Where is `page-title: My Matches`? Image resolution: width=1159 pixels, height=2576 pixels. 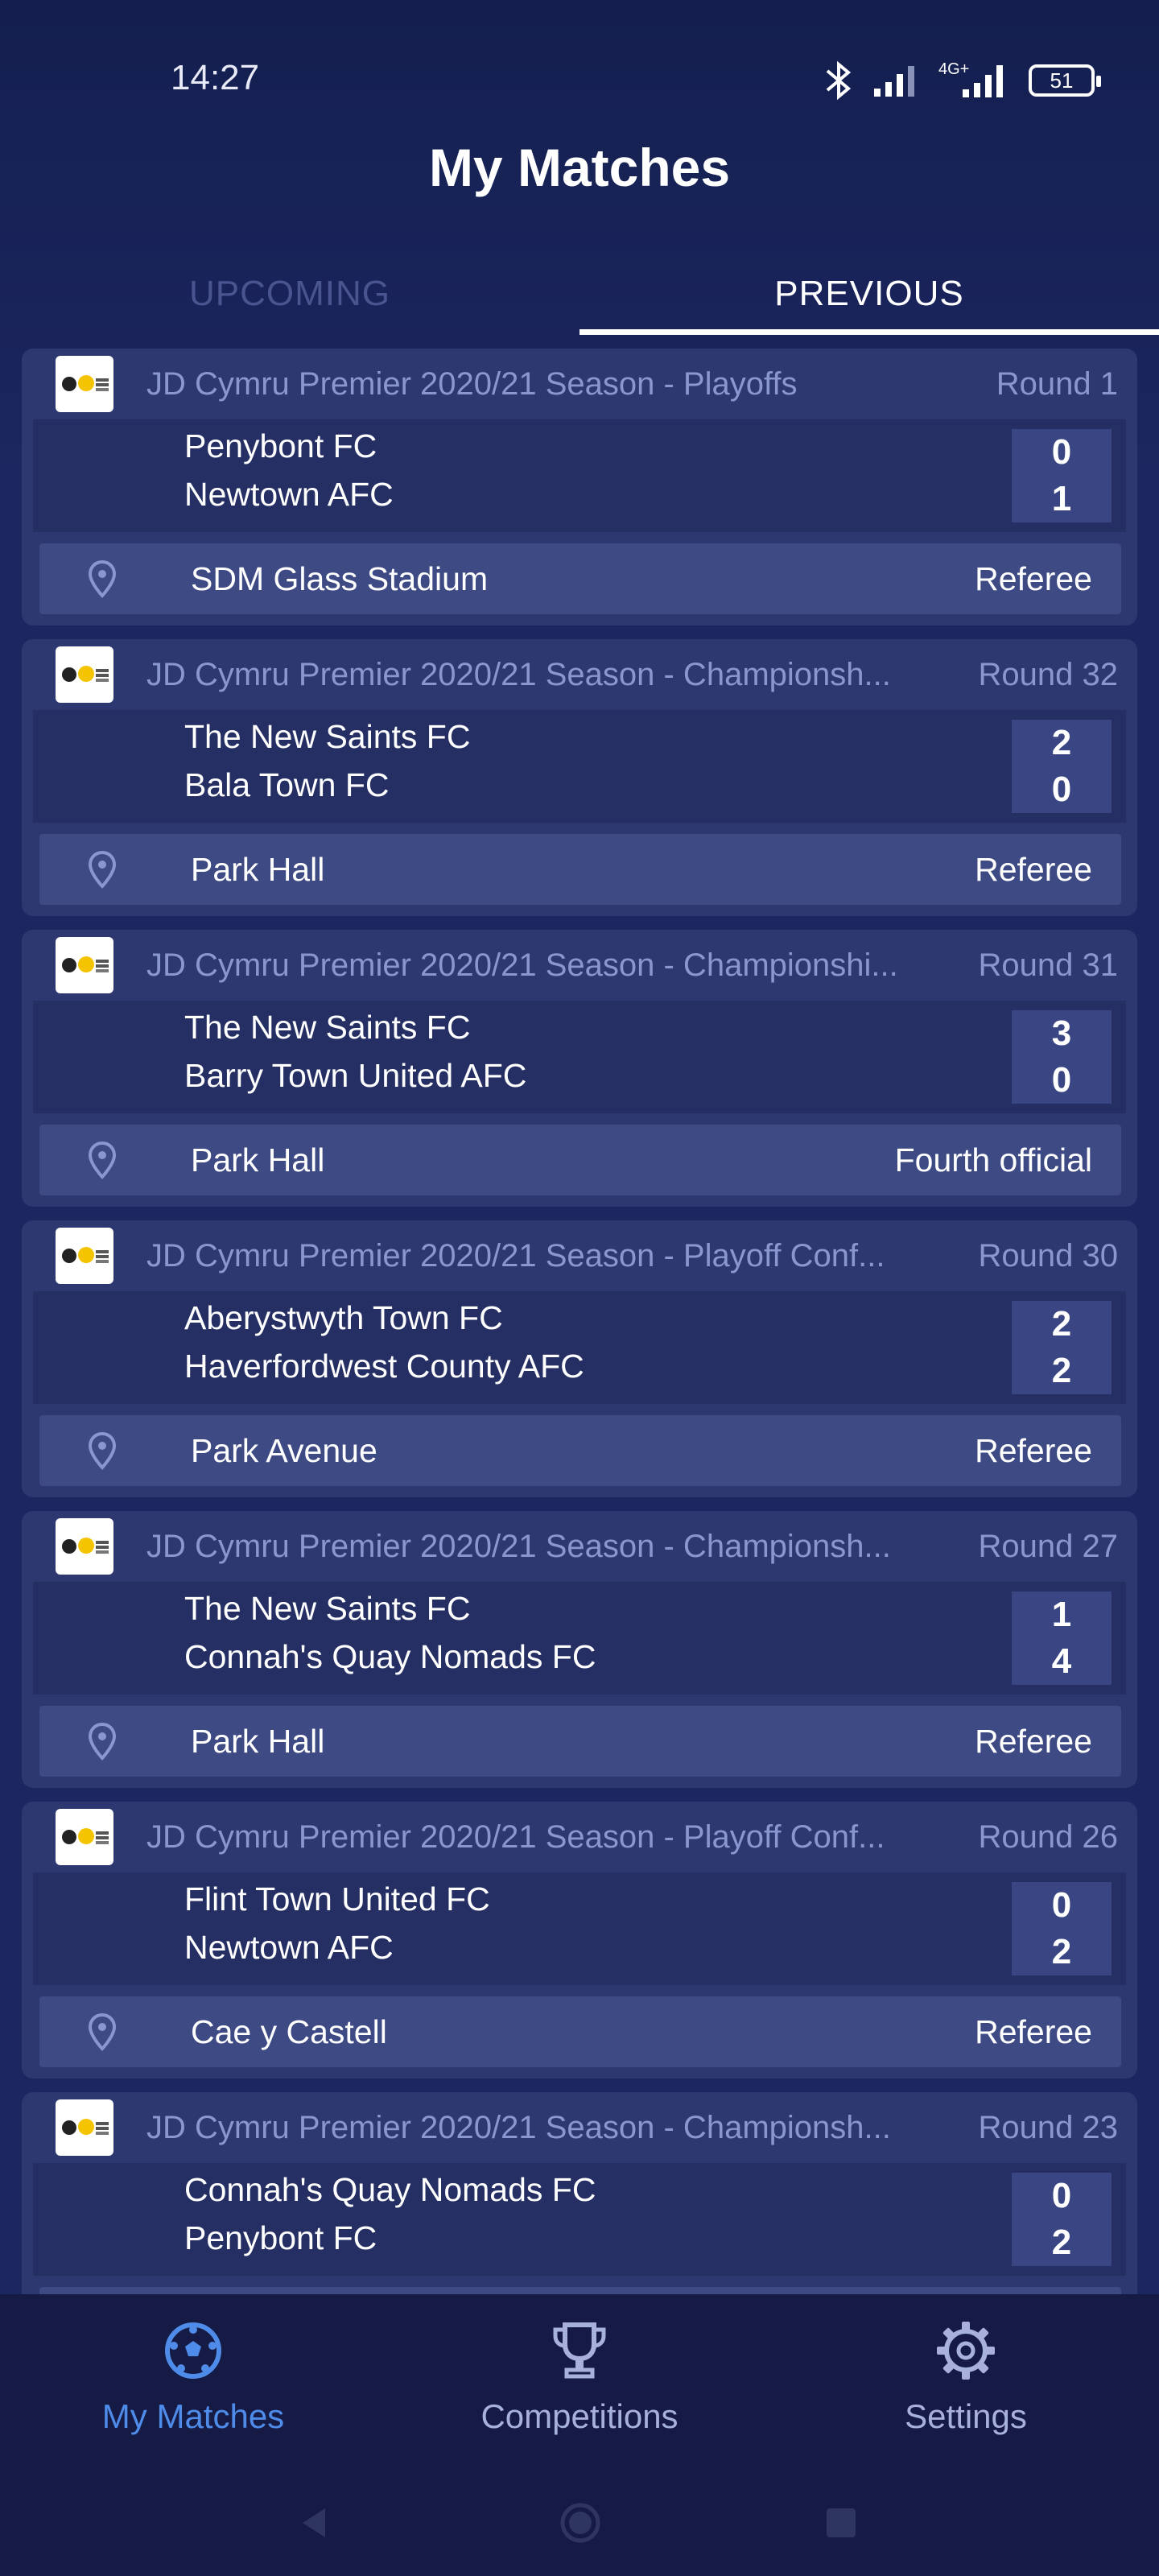
page-title: My Matches is located at coordinates (579, 167).